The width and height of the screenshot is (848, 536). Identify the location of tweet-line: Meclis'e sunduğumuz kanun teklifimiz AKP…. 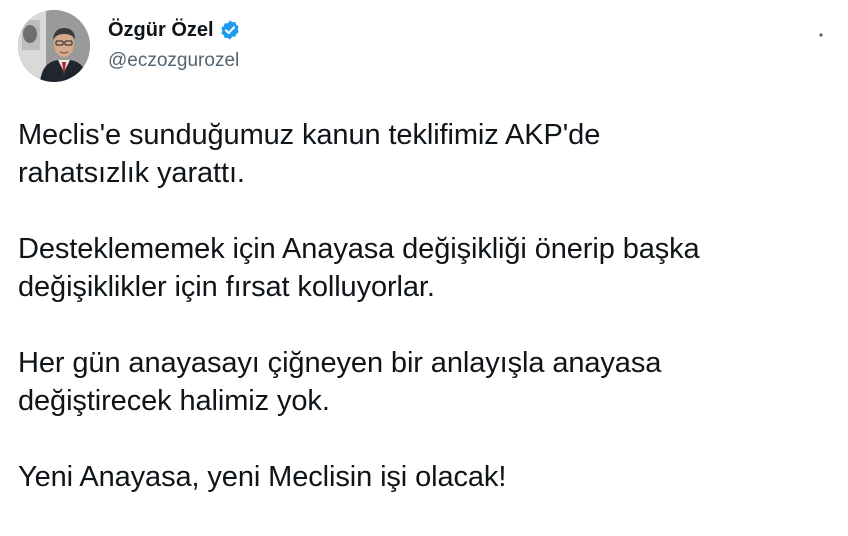
(309, 135).